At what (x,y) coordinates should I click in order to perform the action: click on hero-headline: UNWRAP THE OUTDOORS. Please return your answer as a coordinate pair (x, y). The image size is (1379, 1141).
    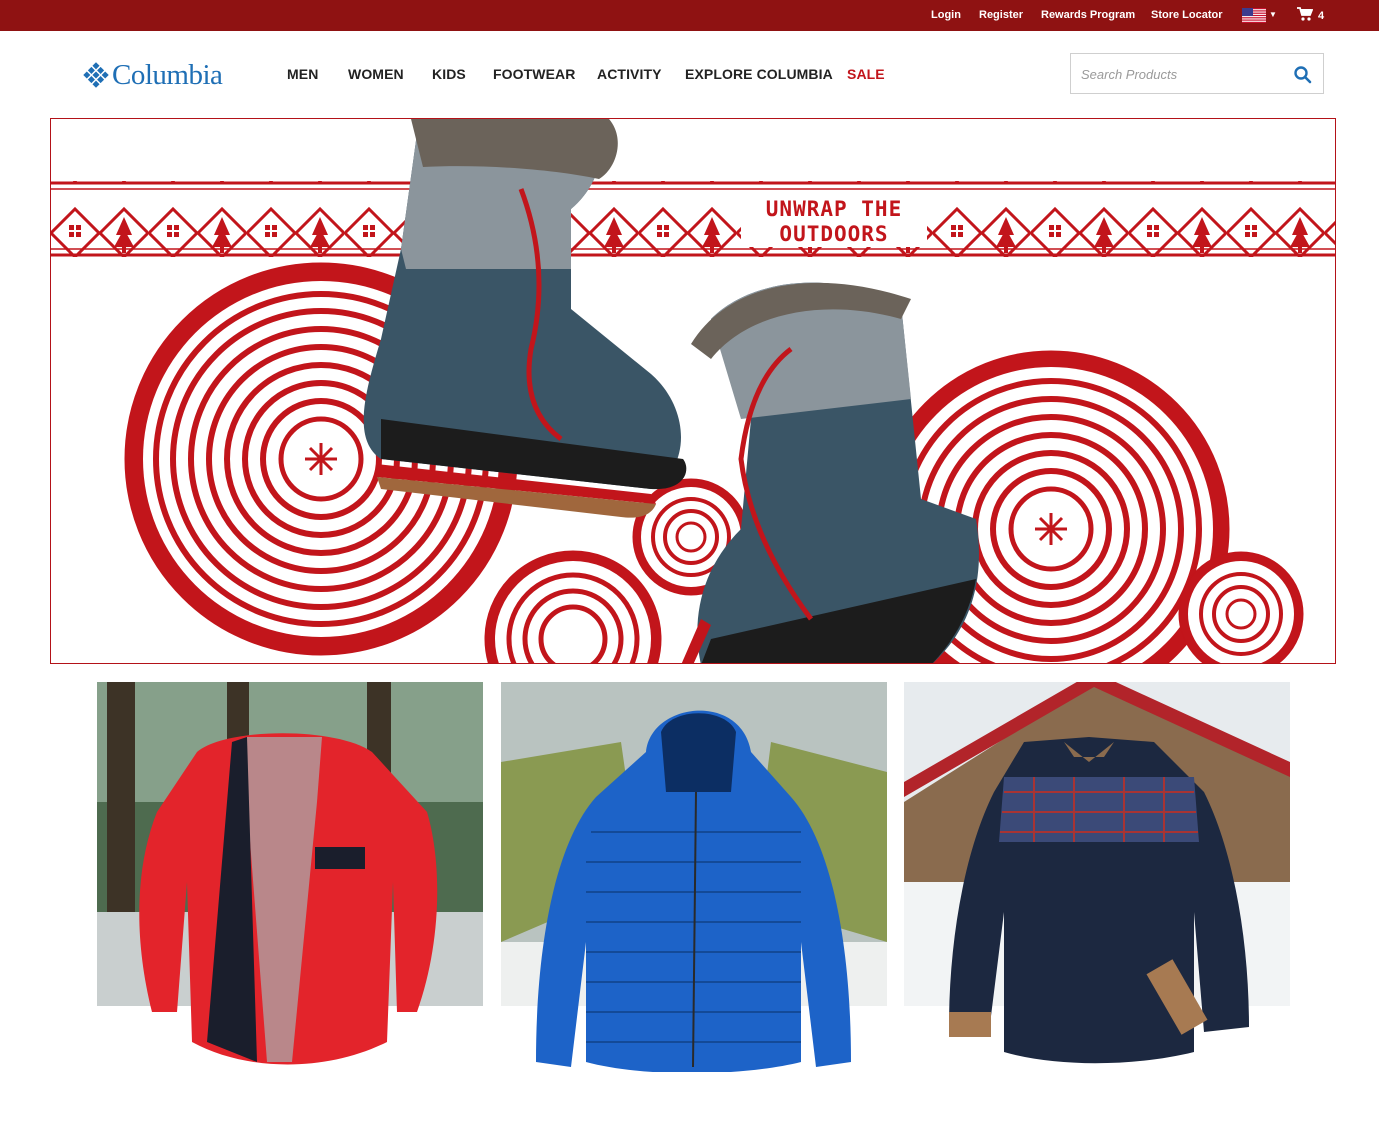
    Looking at the image, I should click on (834, 222).